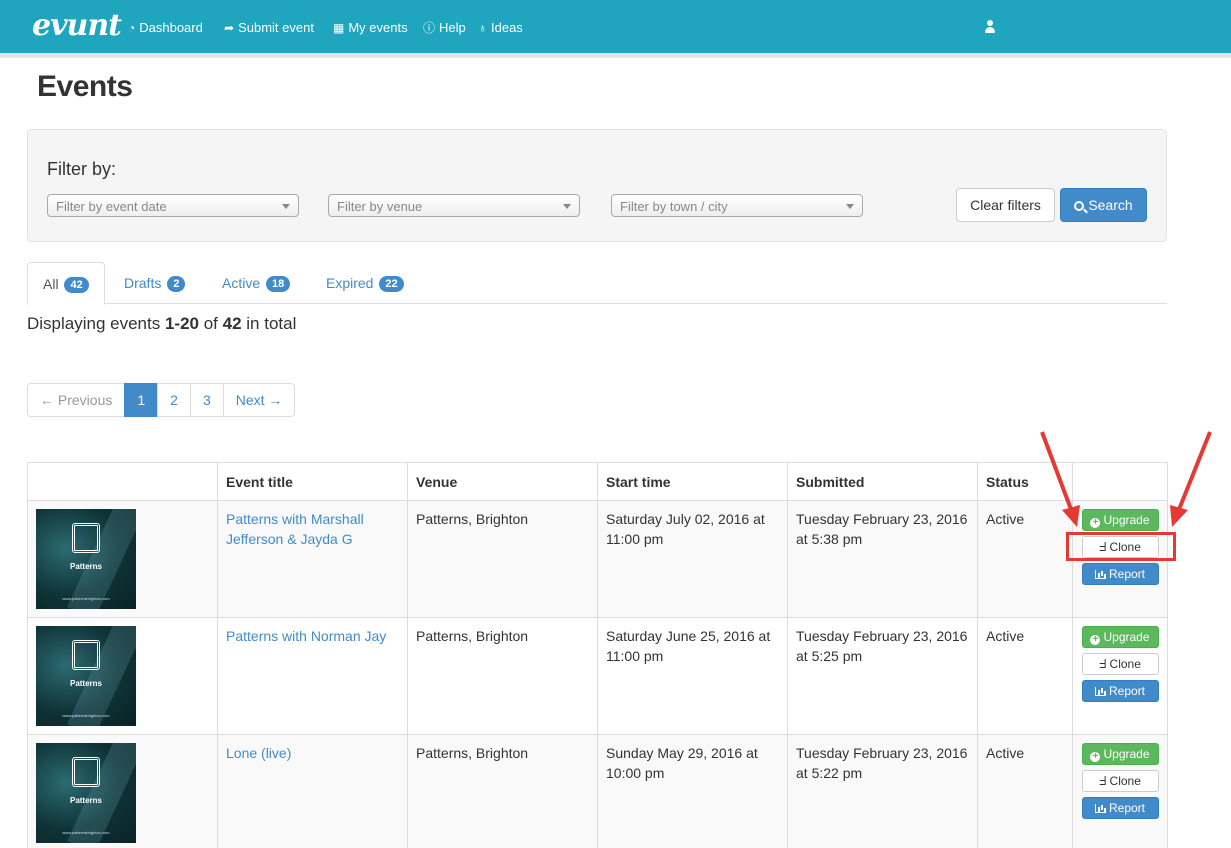  What do you see at coordinates (1121, 546) in the screenshot?
I see `annotation-highlight-box` at bounding box center [1121, 546].